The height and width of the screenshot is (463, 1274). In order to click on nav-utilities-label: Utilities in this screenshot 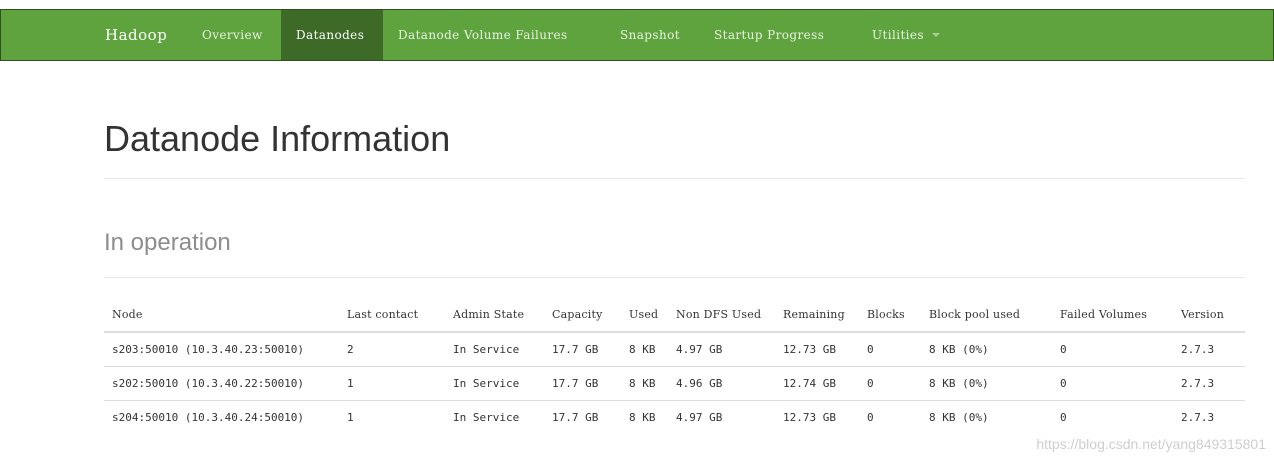, I will do `click(898, 35)`.